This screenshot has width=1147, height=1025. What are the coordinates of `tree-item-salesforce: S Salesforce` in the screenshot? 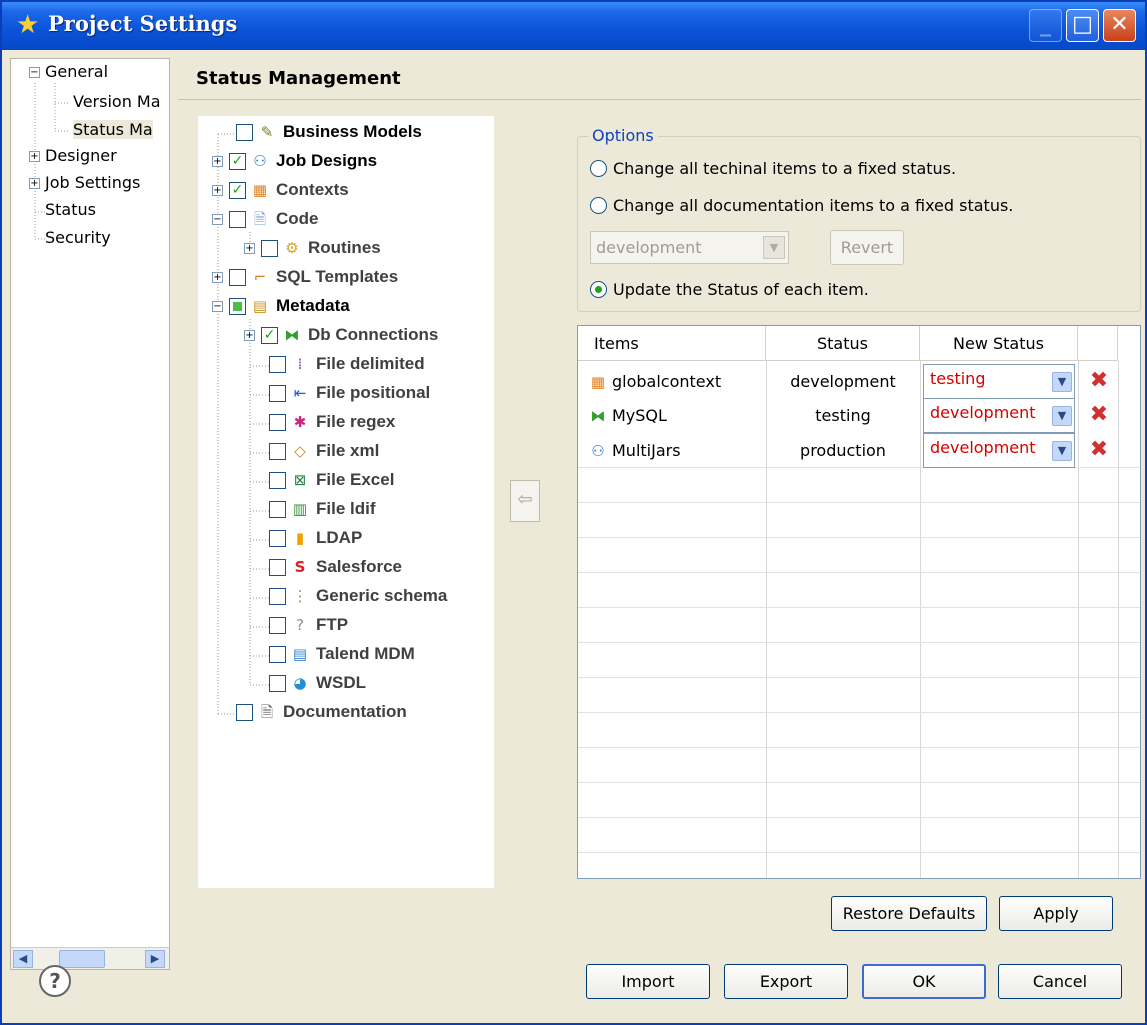 It's located at (335, 567).